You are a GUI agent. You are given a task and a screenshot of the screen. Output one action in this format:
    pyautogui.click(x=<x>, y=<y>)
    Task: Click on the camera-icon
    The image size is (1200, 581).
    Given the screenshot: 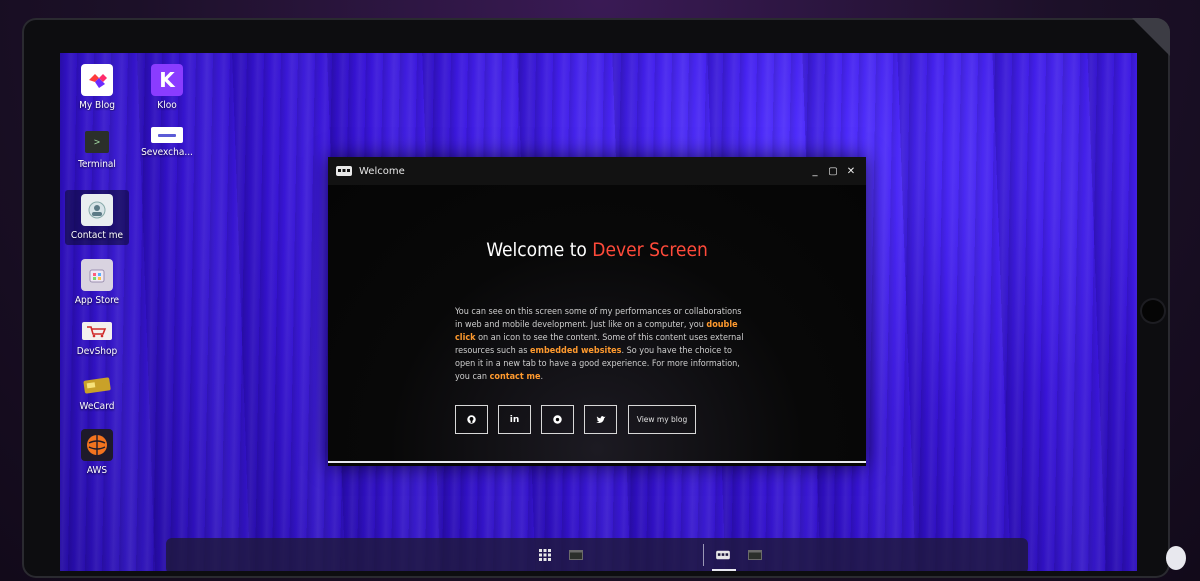 What is the action you would take?
    pyautogui.click(x=1153, y=311)
    